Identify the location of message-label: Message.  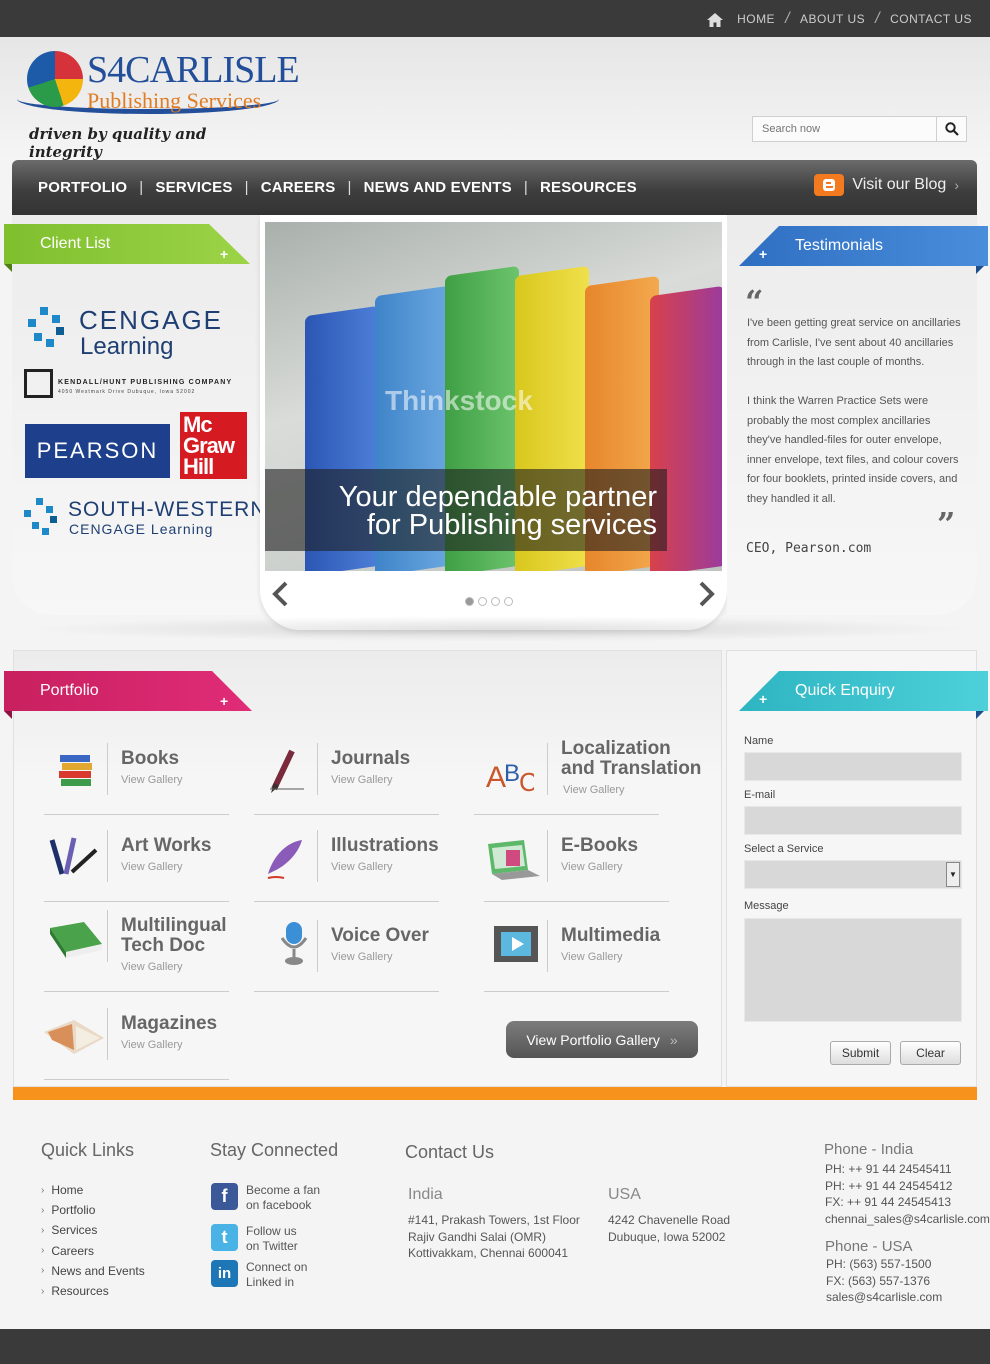
(766, 906).